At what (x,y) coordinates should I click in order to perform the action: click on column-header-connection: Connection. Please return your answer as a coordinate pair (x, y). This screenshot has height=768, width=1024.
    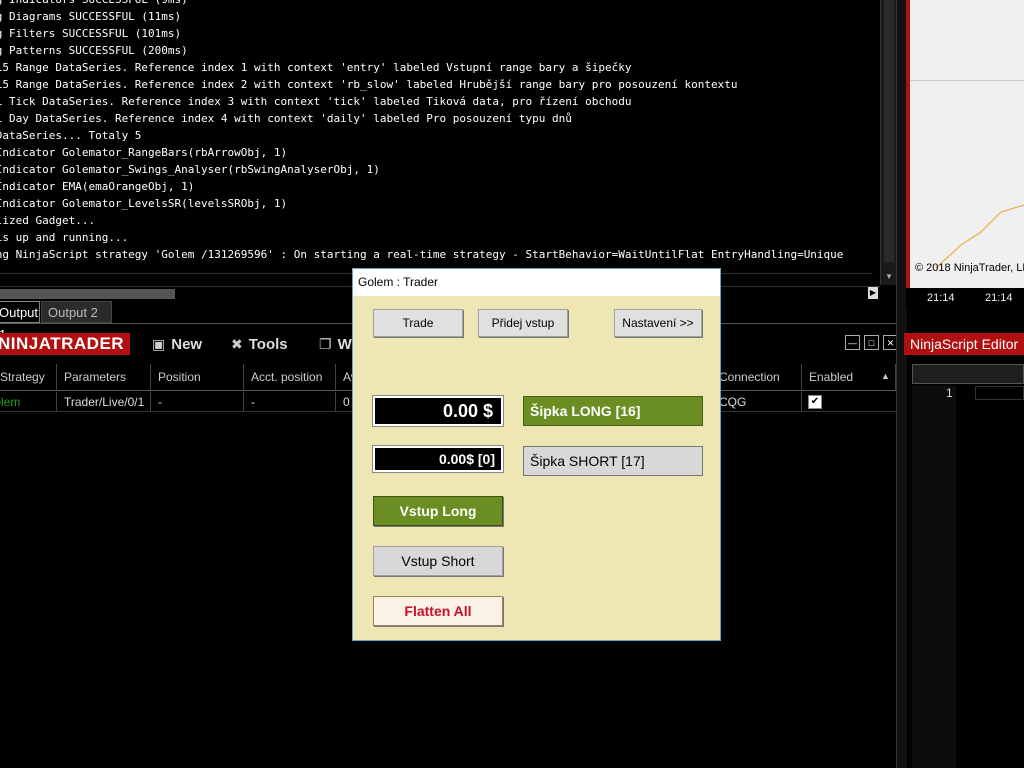
    Looking at the image, I should click on (757, 377).